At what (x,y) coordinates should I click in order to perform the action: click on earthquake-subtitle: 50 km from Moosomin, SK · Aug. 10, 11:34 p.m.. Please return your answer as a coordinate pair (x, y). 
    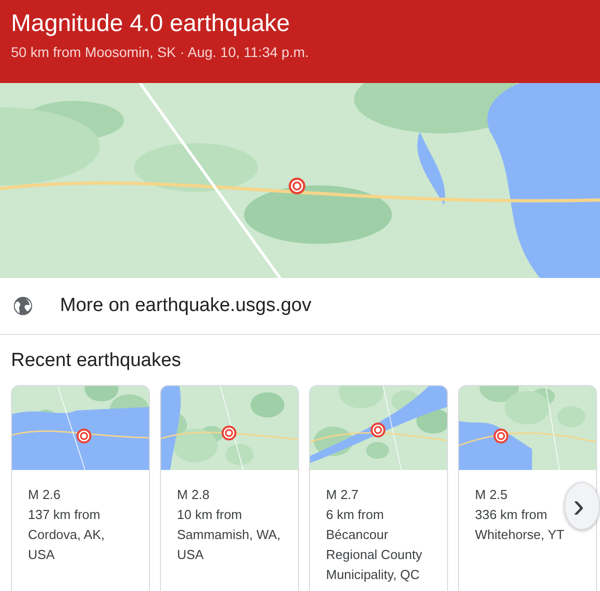
    Looking at the image, I should click on (160, 52).